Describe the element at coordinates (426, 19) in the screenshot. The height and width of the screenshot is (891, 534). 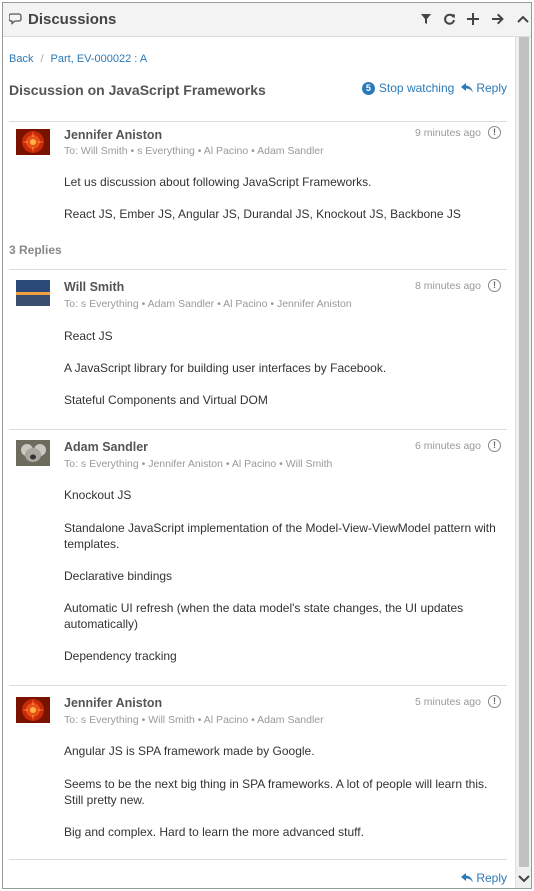
I see `filter-icon` at that location.